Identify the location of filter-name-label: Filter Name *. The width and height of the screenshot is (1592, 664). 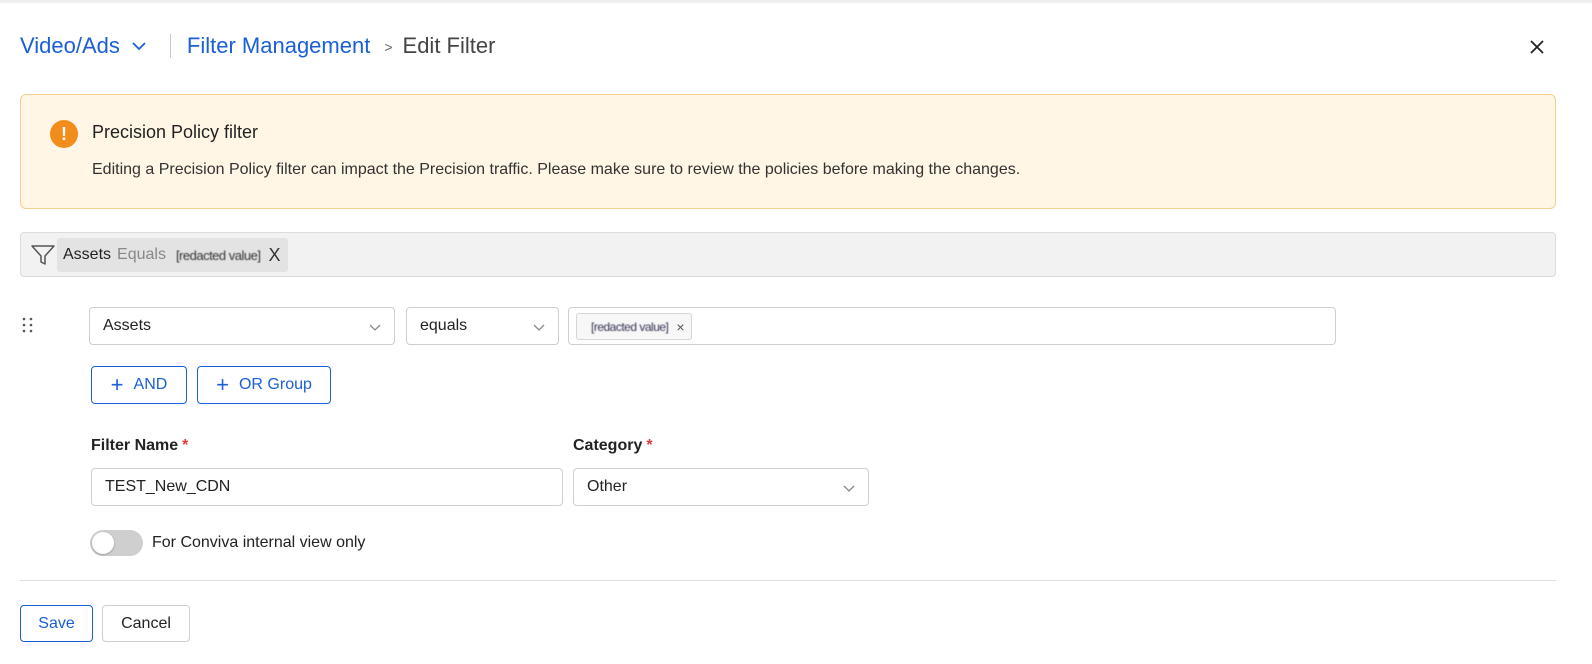
(139, 446).